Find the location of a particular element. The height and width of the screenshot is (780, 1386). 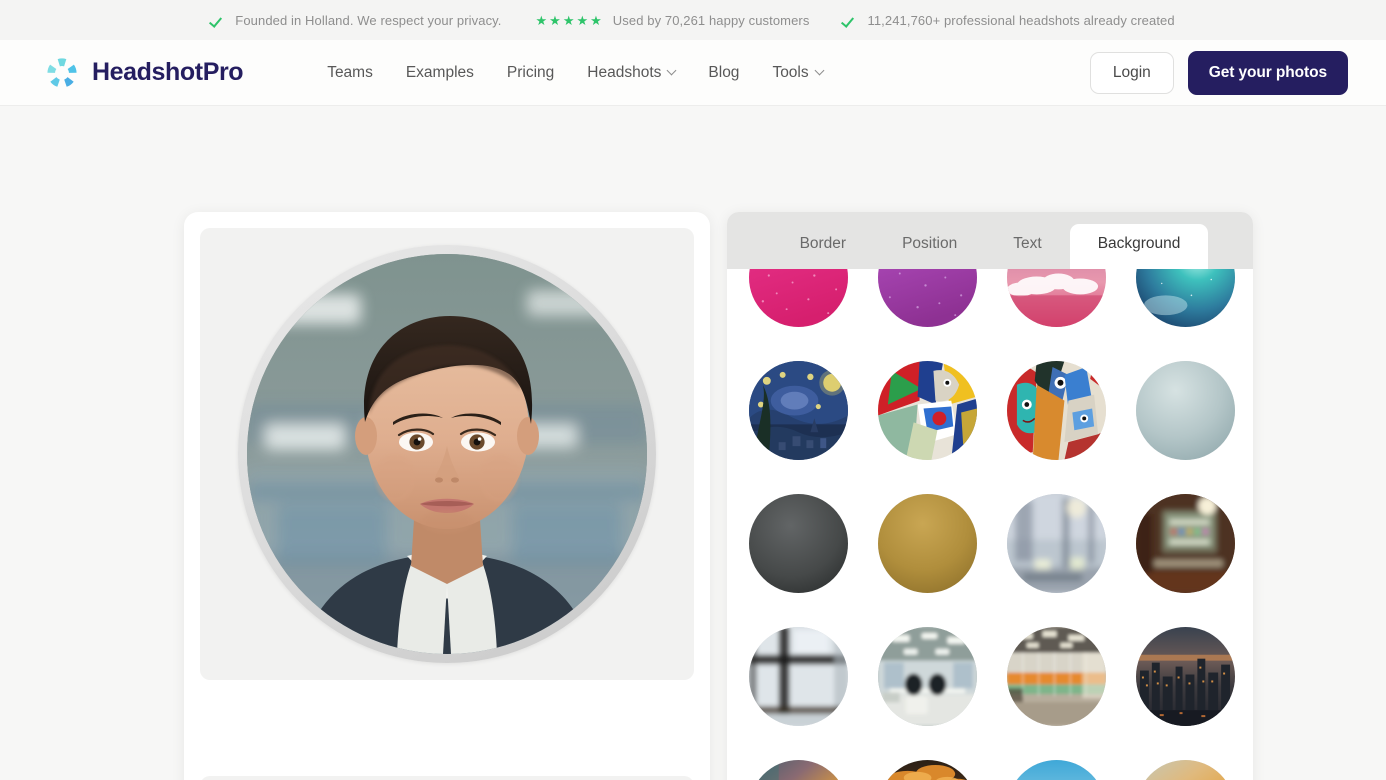

headshot-illustration is located at coordinates (447, 454).